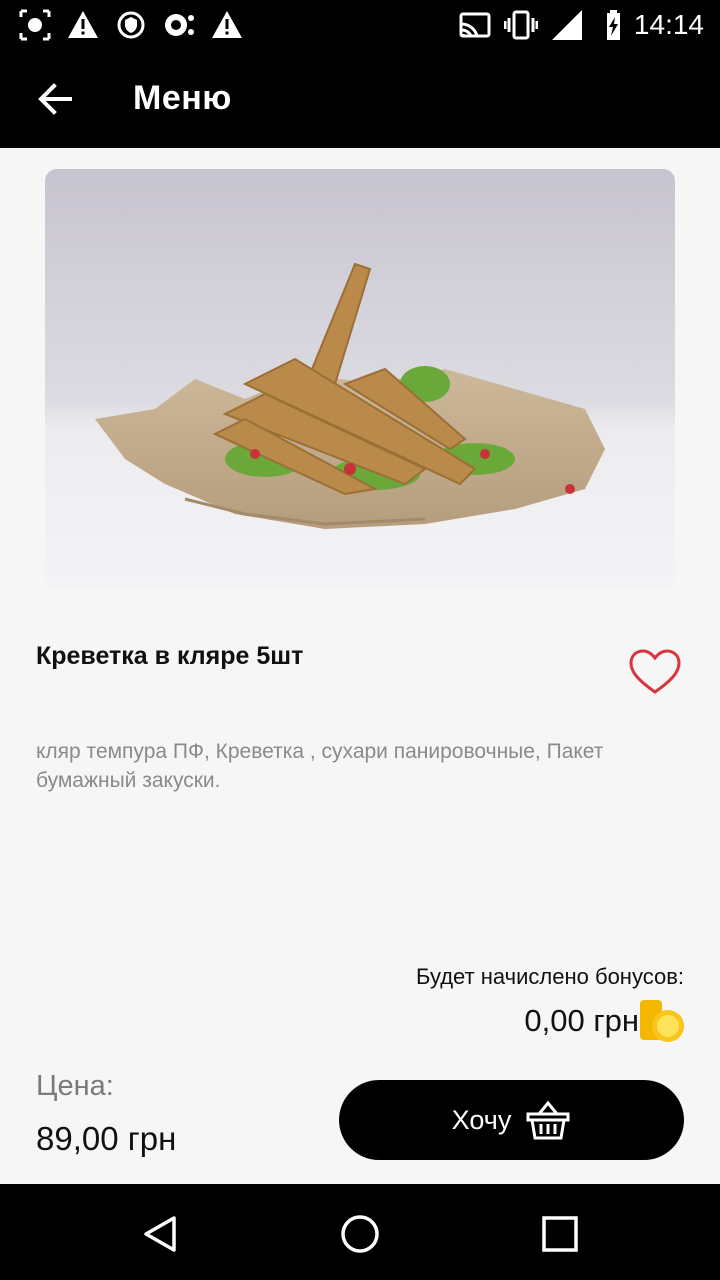 The height and width of the screenshot is (1280, 720). What do you see at coordinates (567, 25) in the screenshot?
I see `signal-icon` at bounding box center [567, 25].